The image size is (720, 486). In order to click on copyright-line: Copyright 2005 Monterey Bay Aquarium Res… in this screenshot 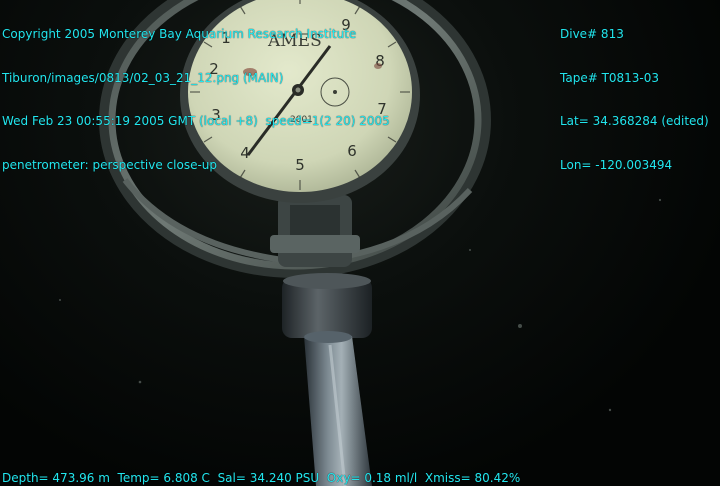, I will do `click(179, 34)`.